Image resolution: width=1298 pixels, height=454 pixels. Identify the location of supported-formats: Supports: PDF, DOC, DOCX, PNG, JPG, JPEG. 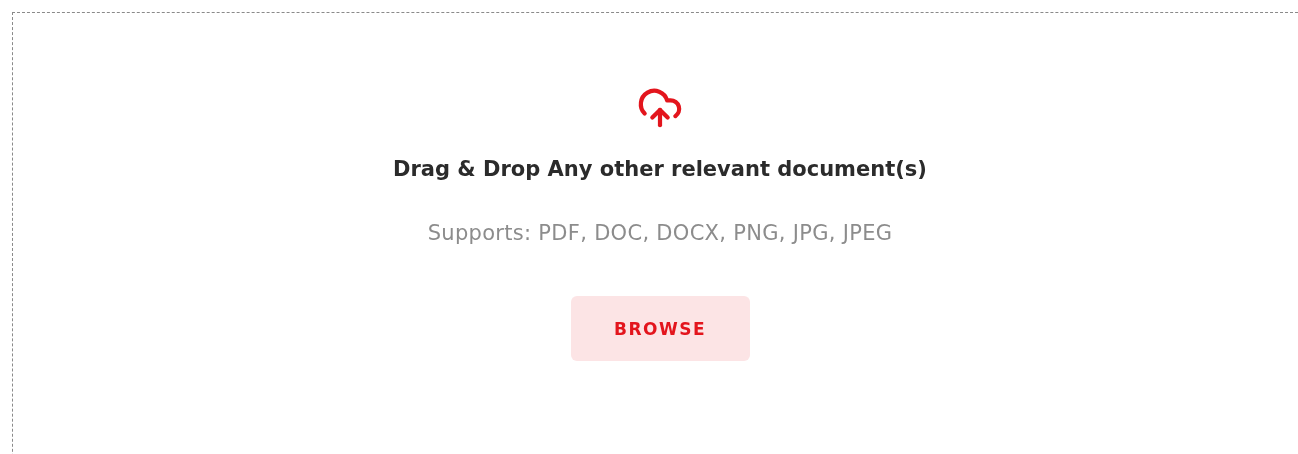
(660, 233).